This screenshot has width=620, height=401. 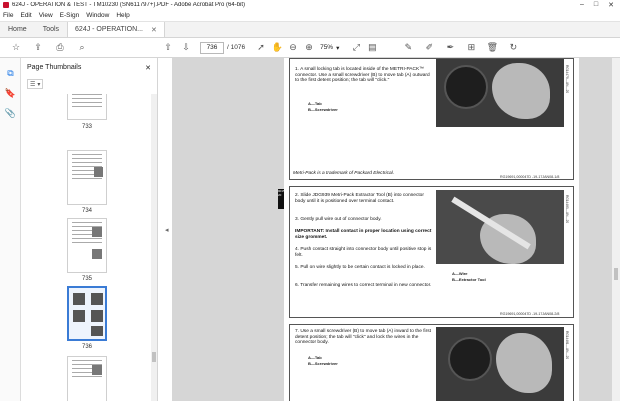 I want to click on highlight-icon: ✐, so click(x=429, y=48).